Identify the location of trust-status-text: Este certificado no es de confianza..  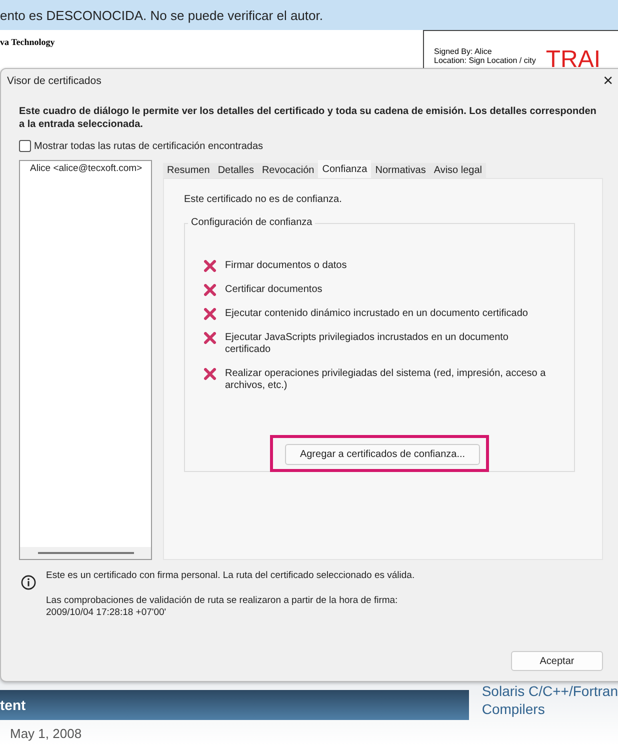
(263, 199).